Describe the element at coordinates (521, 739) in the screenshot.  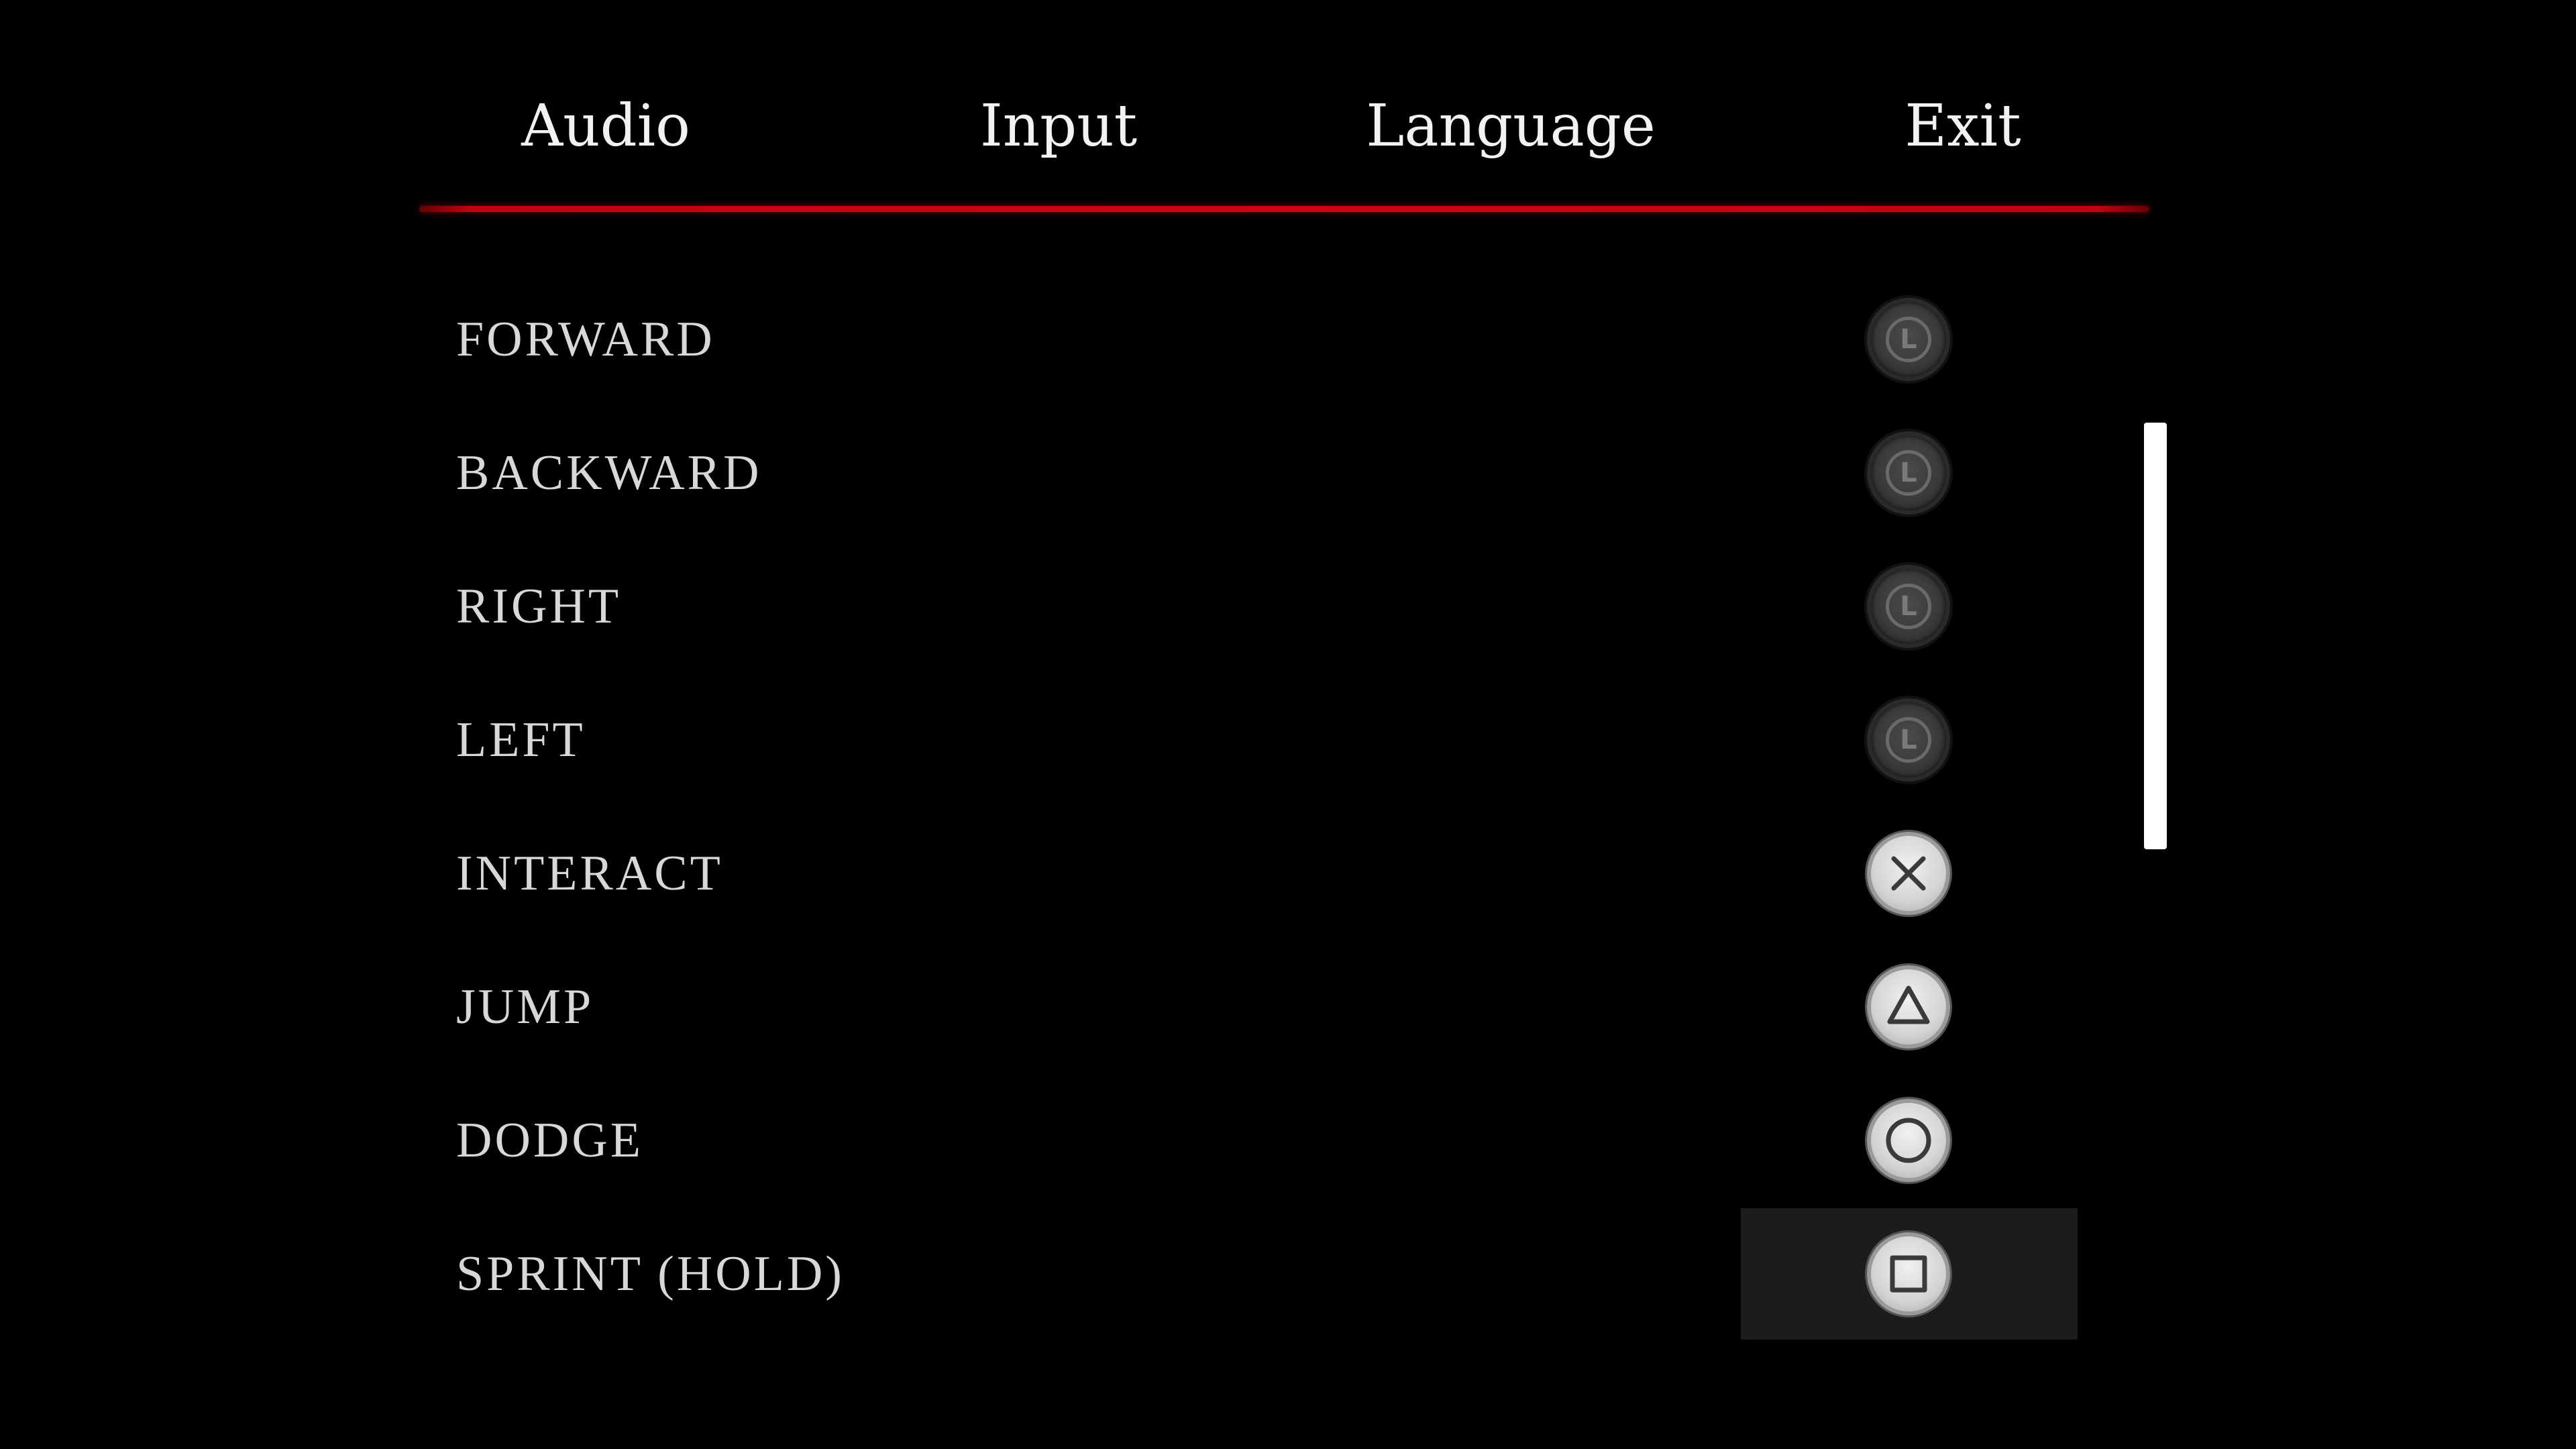
I see `binding-action-label: LEFT` at that location.